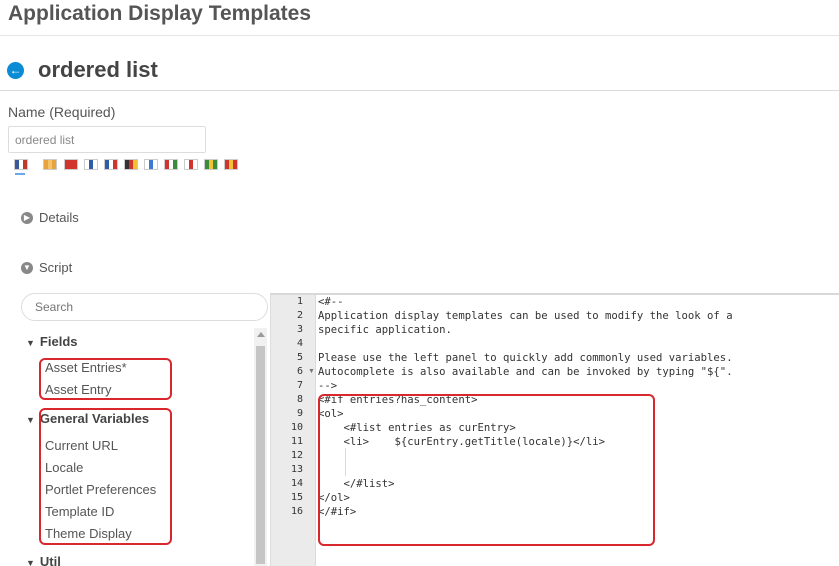  Describe the element at coordinates (88, 533) in the screenshot. I see `variable-theme-display: Theme Display` at that location.